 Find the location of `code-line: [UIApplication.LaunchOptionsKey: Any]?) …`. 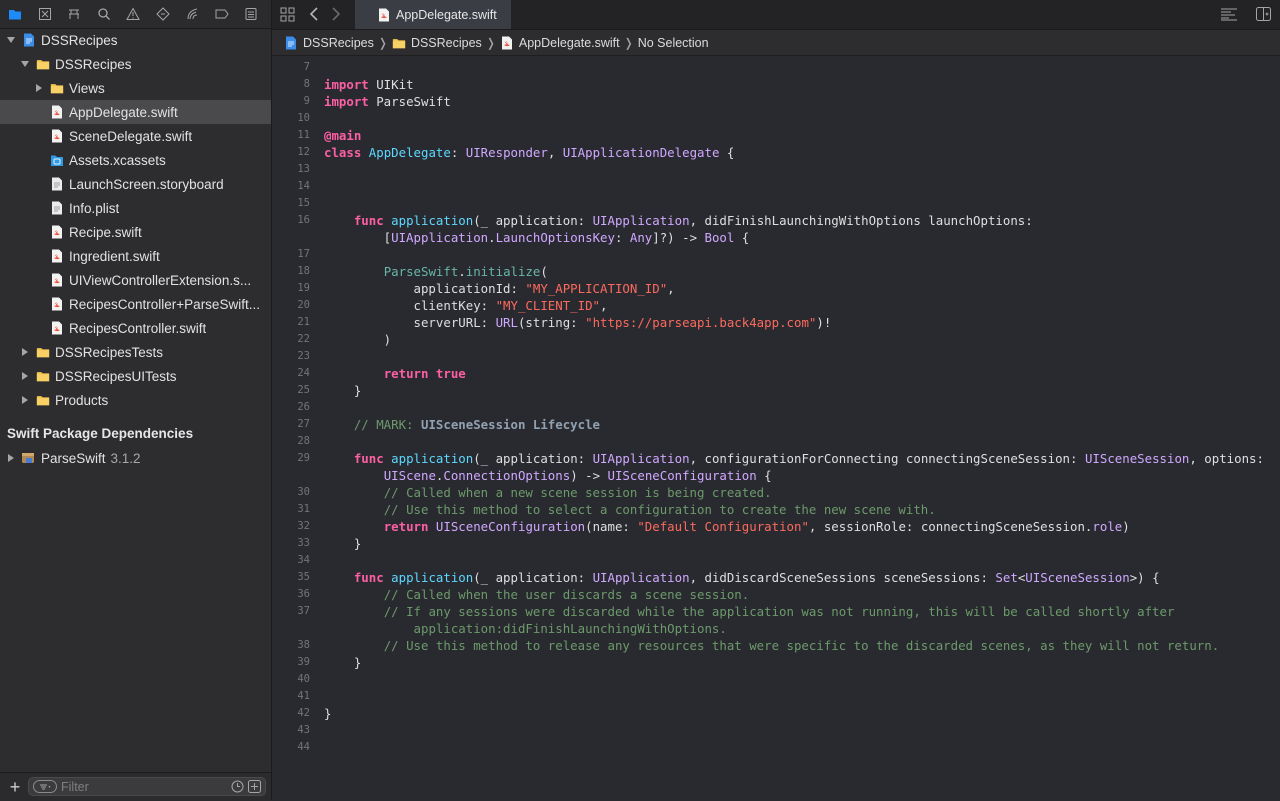

code-line: [UIApplication.LaunchOptionsKey: Any]?) … is located at coordinates (776, 237).